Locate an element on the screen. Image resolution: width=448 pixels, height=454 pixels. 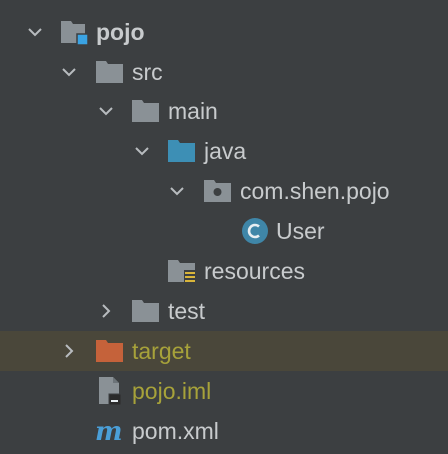
tree-item-label: java is located at coordinates (225, 151).